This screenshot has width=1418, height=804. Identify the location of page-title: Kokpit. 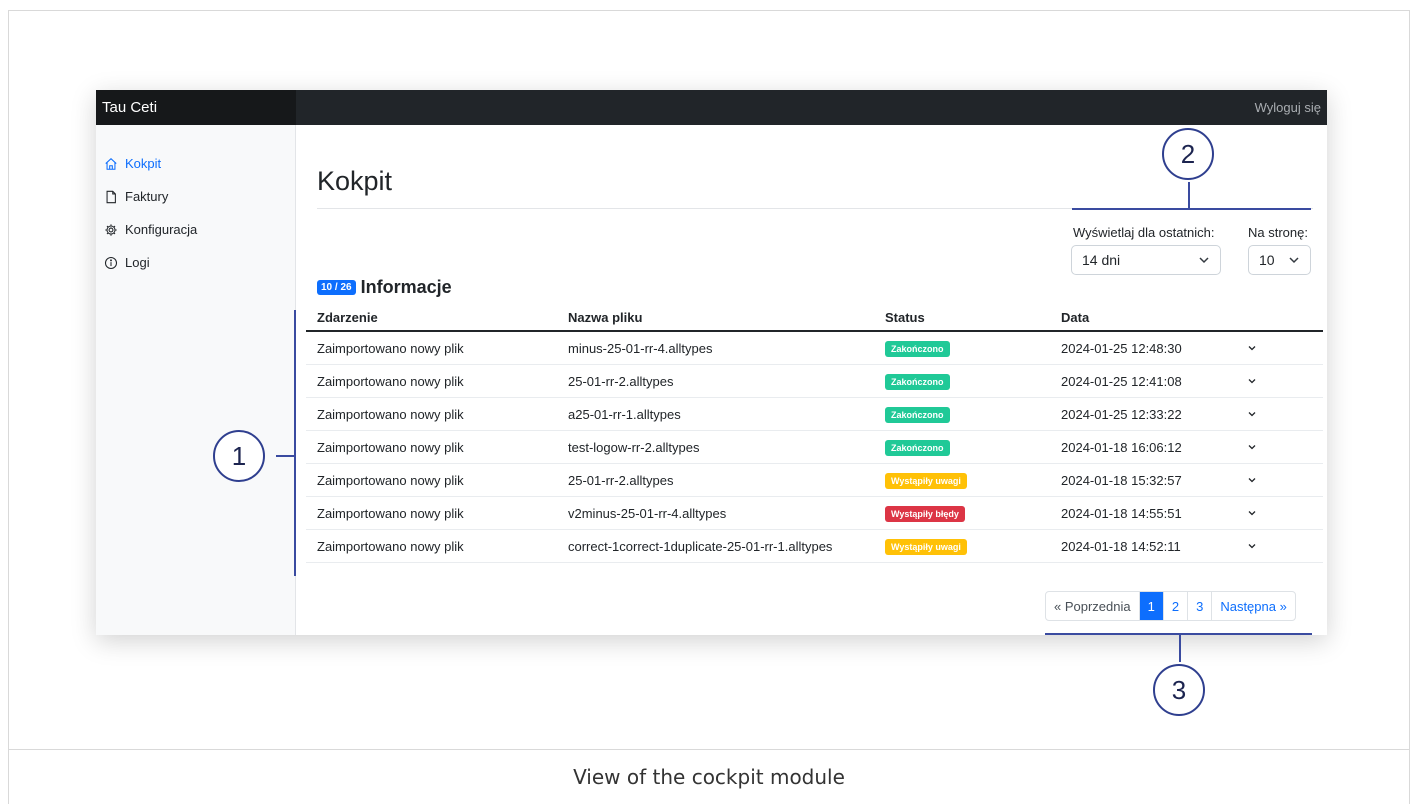
(355, 181).